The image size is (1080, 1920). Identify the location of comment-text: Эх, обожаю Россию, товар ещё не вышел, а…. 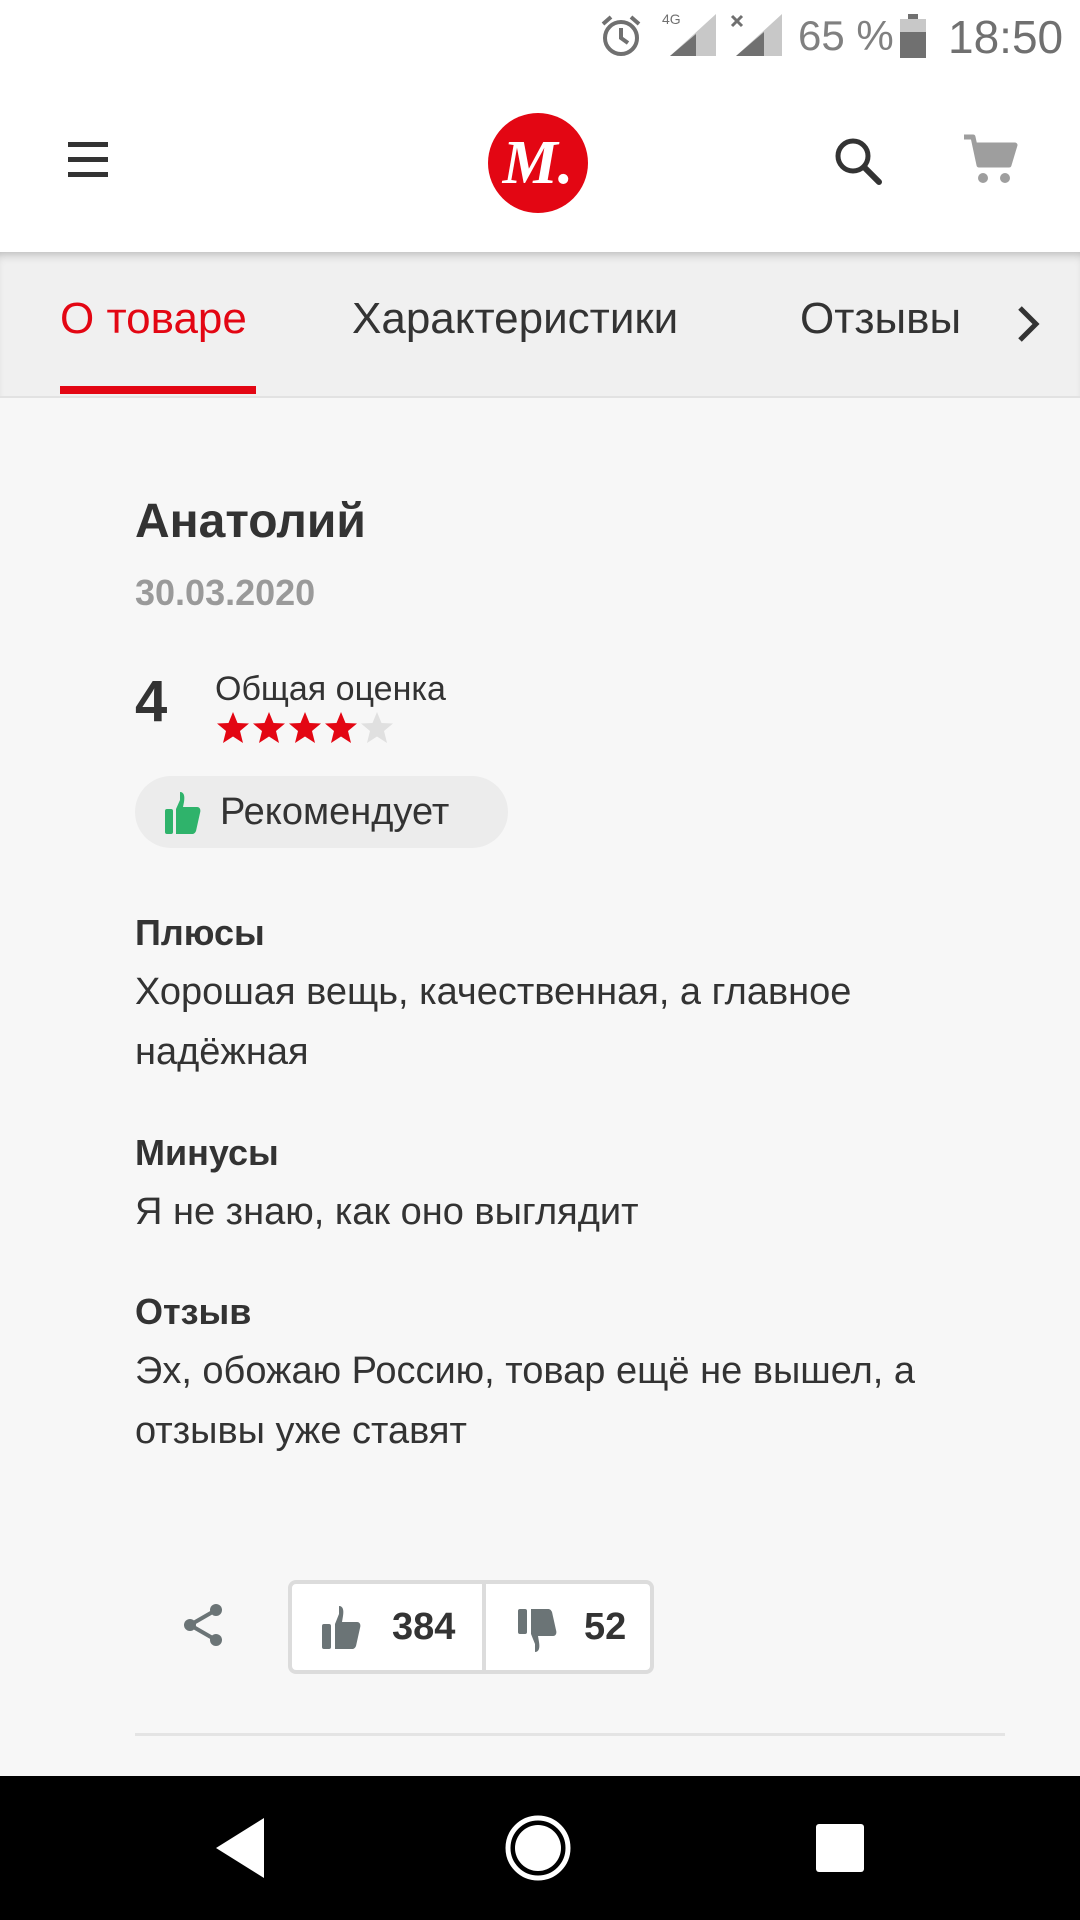
(525, 1401).